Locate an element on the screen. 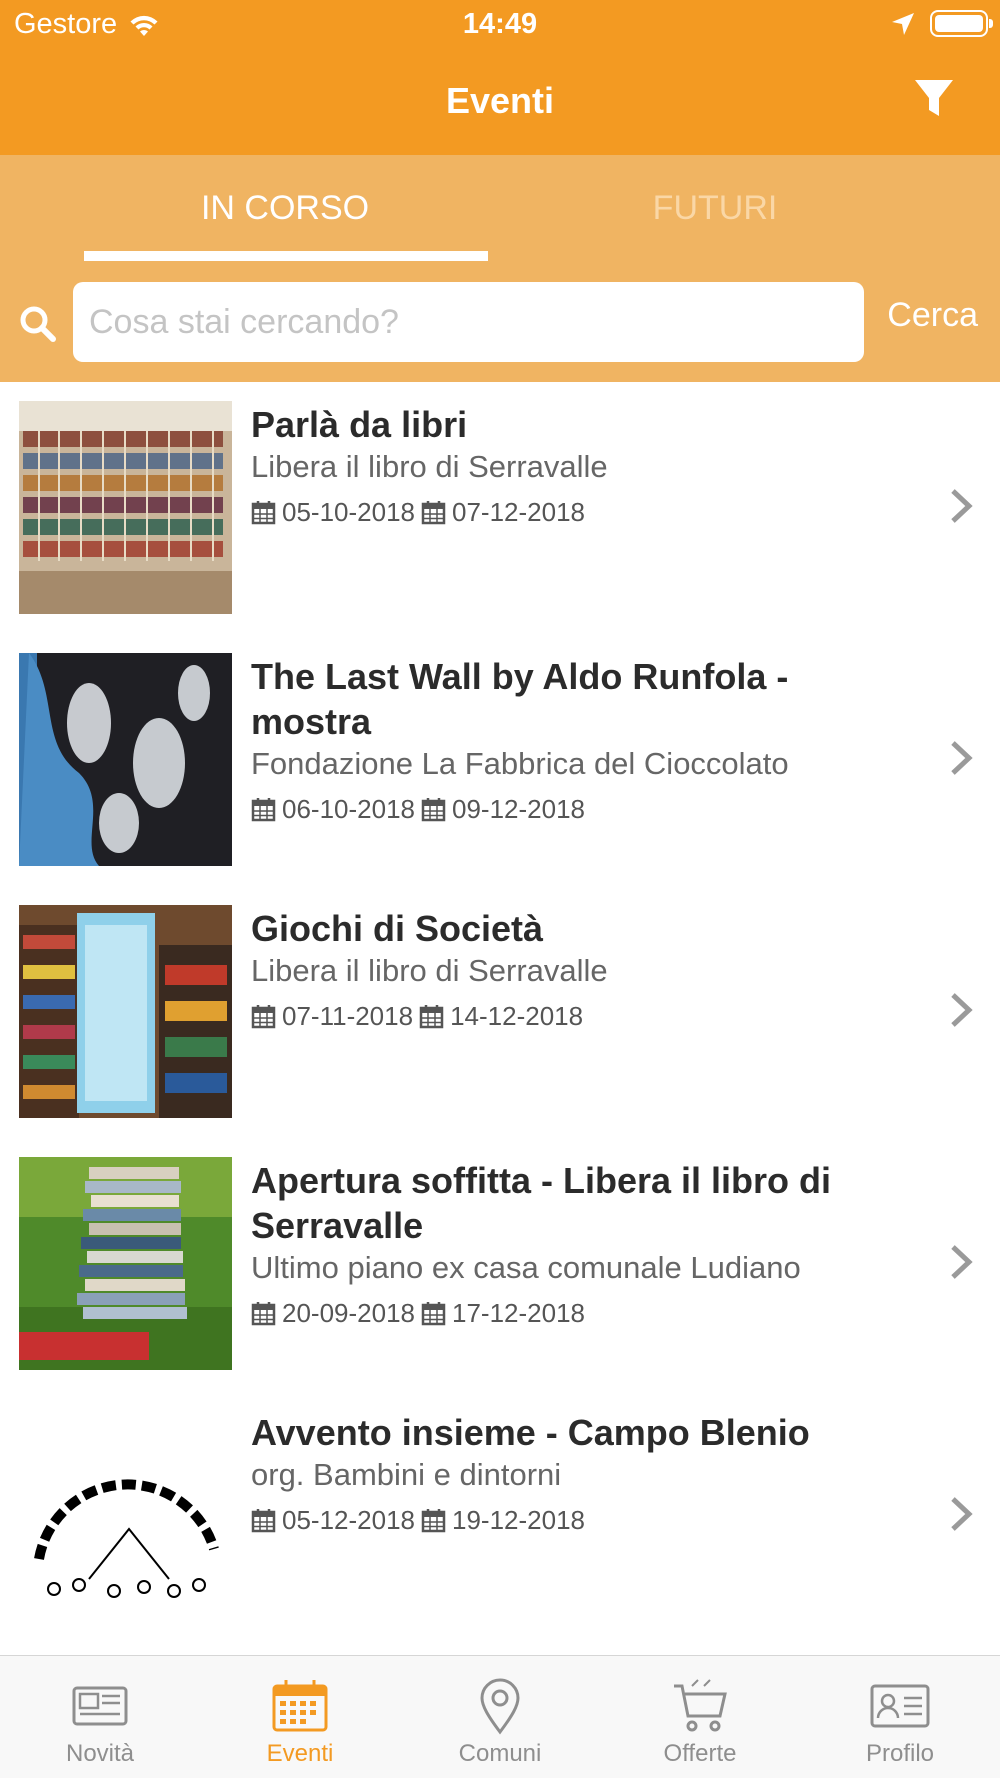  event-end-date: 09-12-2018 is located at coordinates (518, 809).